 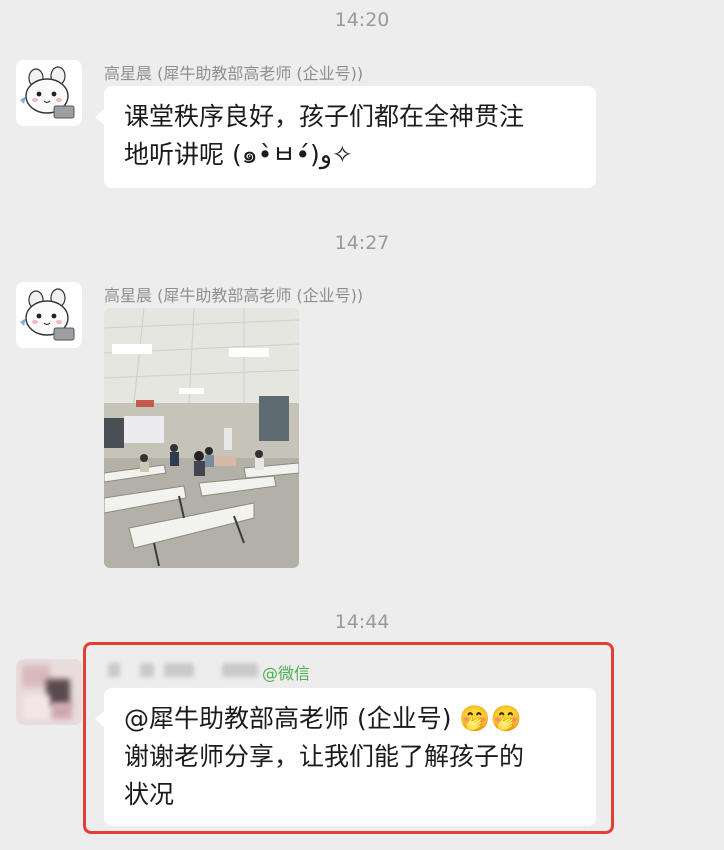 I want to click on classroom-photo, so click(x=201, y=438).